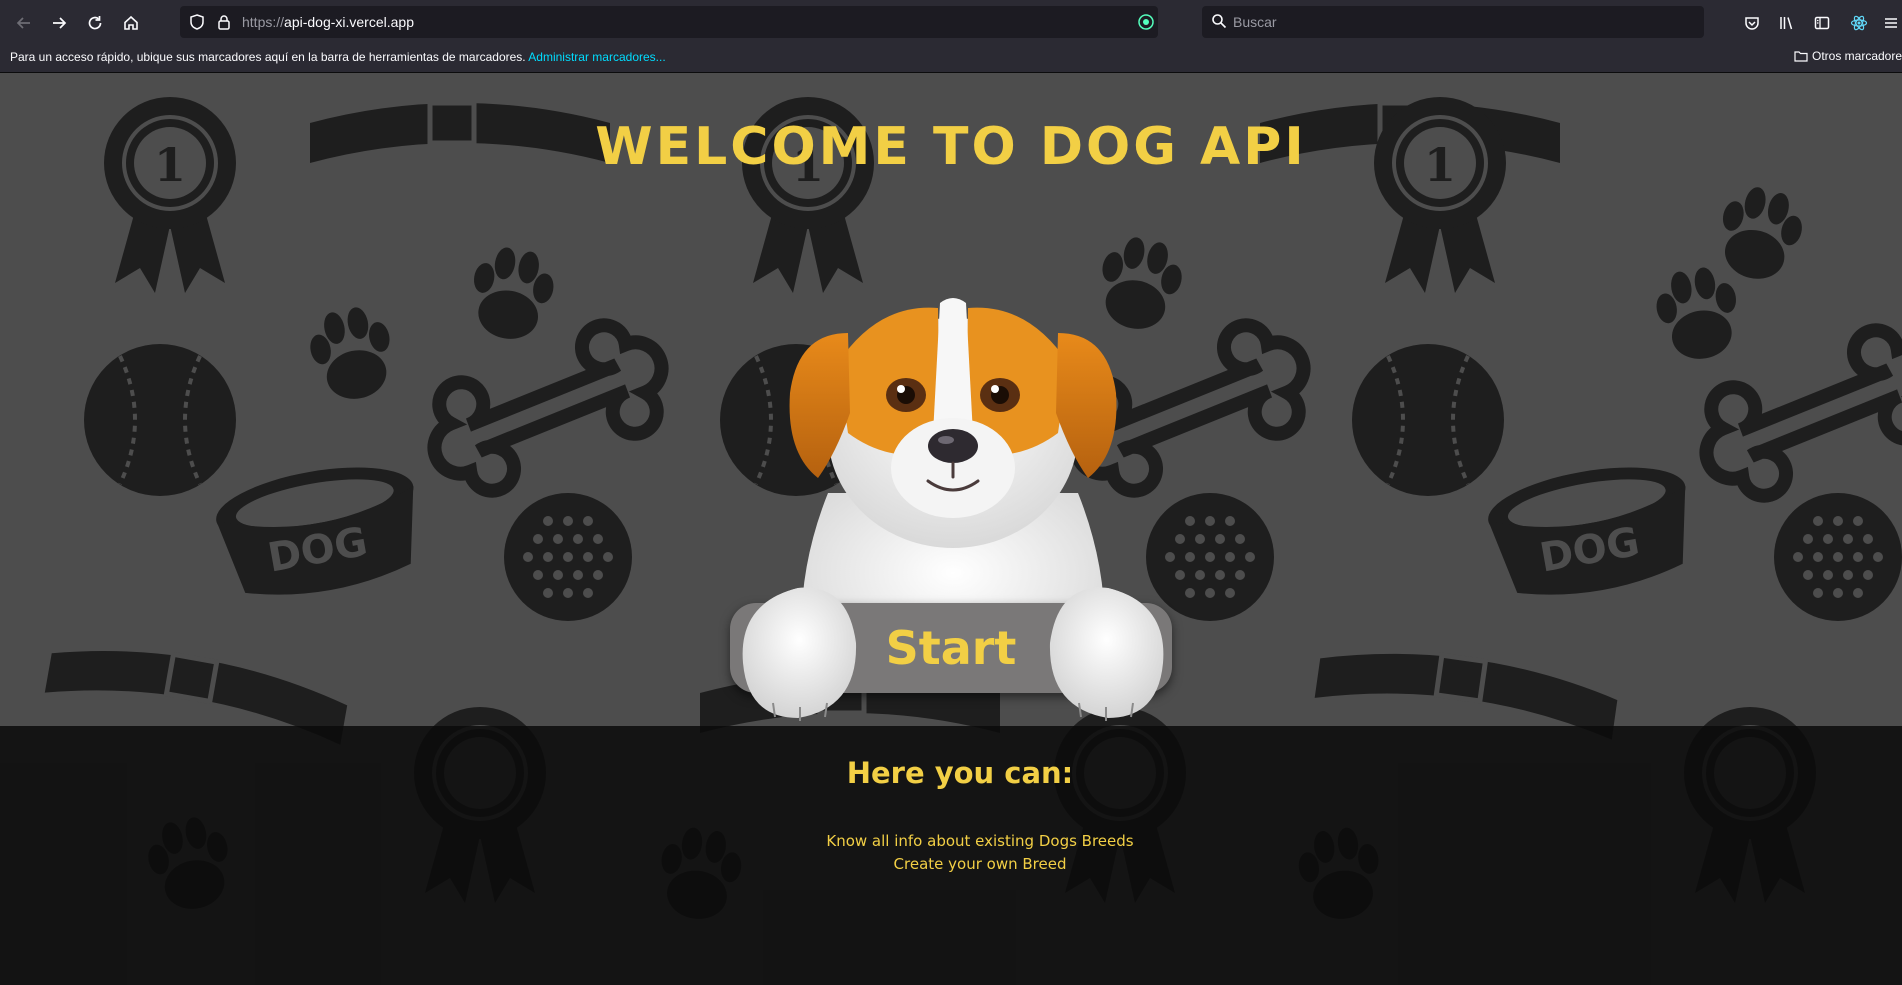 The width and height of the screenshot is (1902, 985). I want to click on url-text: https://api-dog-xi.vercel.app, so click(328, 22).